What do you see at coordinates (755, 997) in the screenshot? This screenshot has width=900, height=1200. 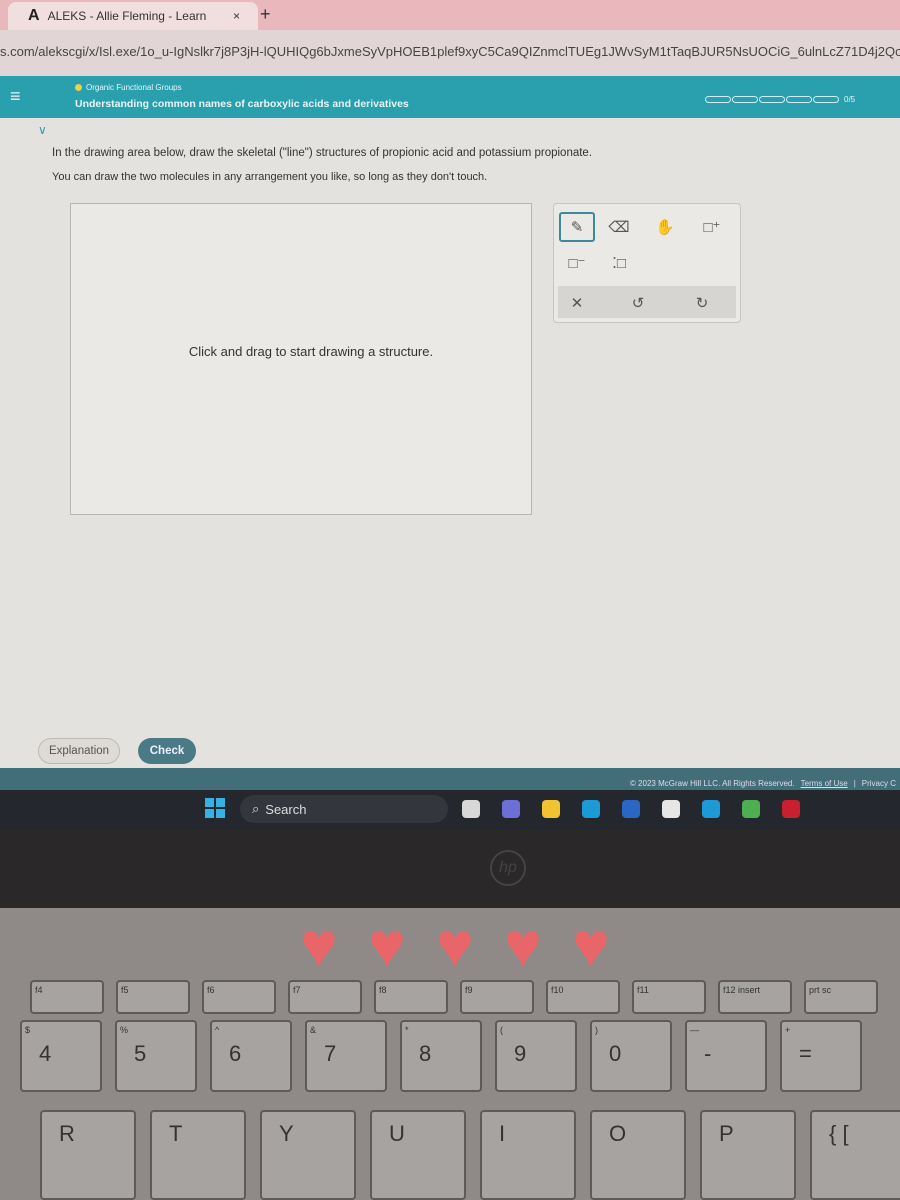 I see `function-key: f12 insert` at bounding box center [755, 997].